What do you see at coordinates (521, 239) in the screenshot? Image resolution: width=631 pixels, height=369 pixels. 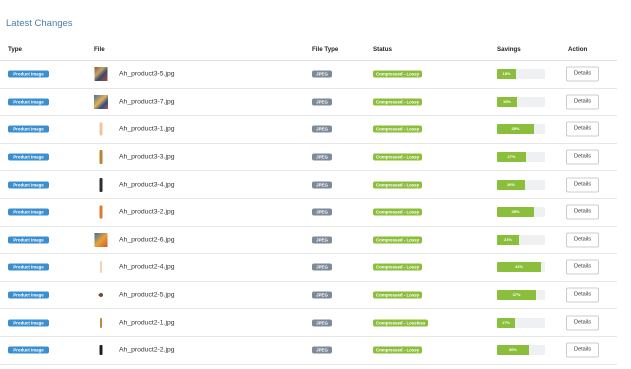 I see `savings-cell: 21%` at bounding box center [521, 239].